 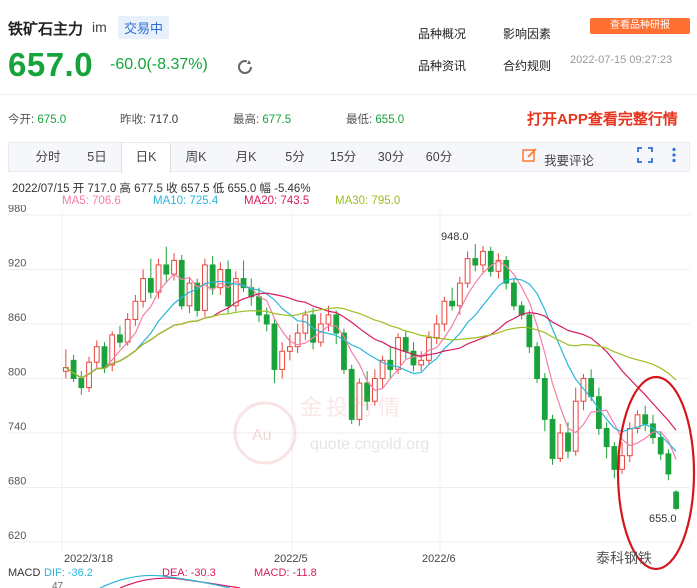 What do you see at coordinates (663, 519) in the screenshot?
I see `min-annotation: 655.0` at bounding box center [663, 519].